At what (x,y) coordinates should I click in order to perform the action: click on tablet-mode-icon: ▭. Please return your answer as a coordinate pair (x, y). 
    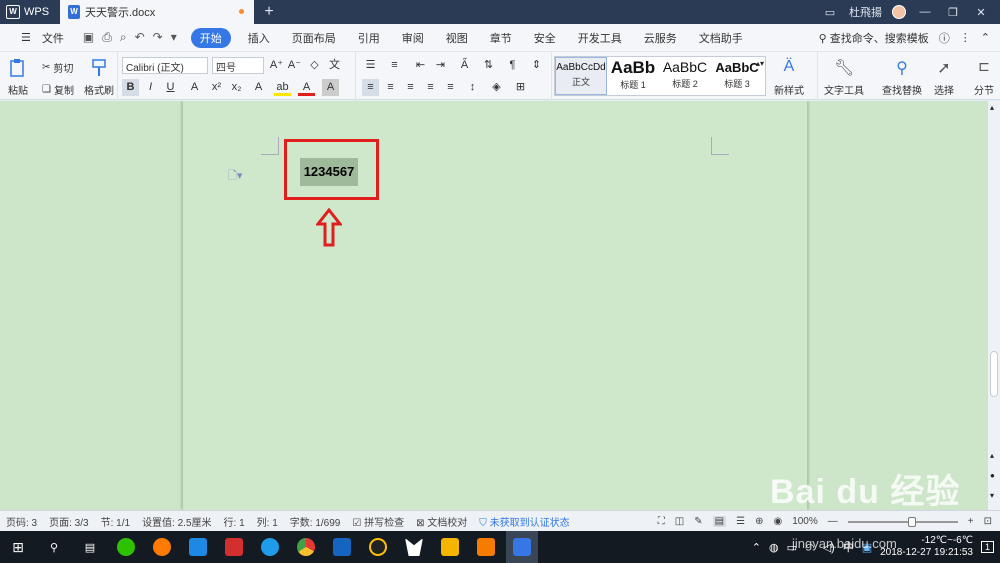
    Looking at the image, I should click on (830, 12).